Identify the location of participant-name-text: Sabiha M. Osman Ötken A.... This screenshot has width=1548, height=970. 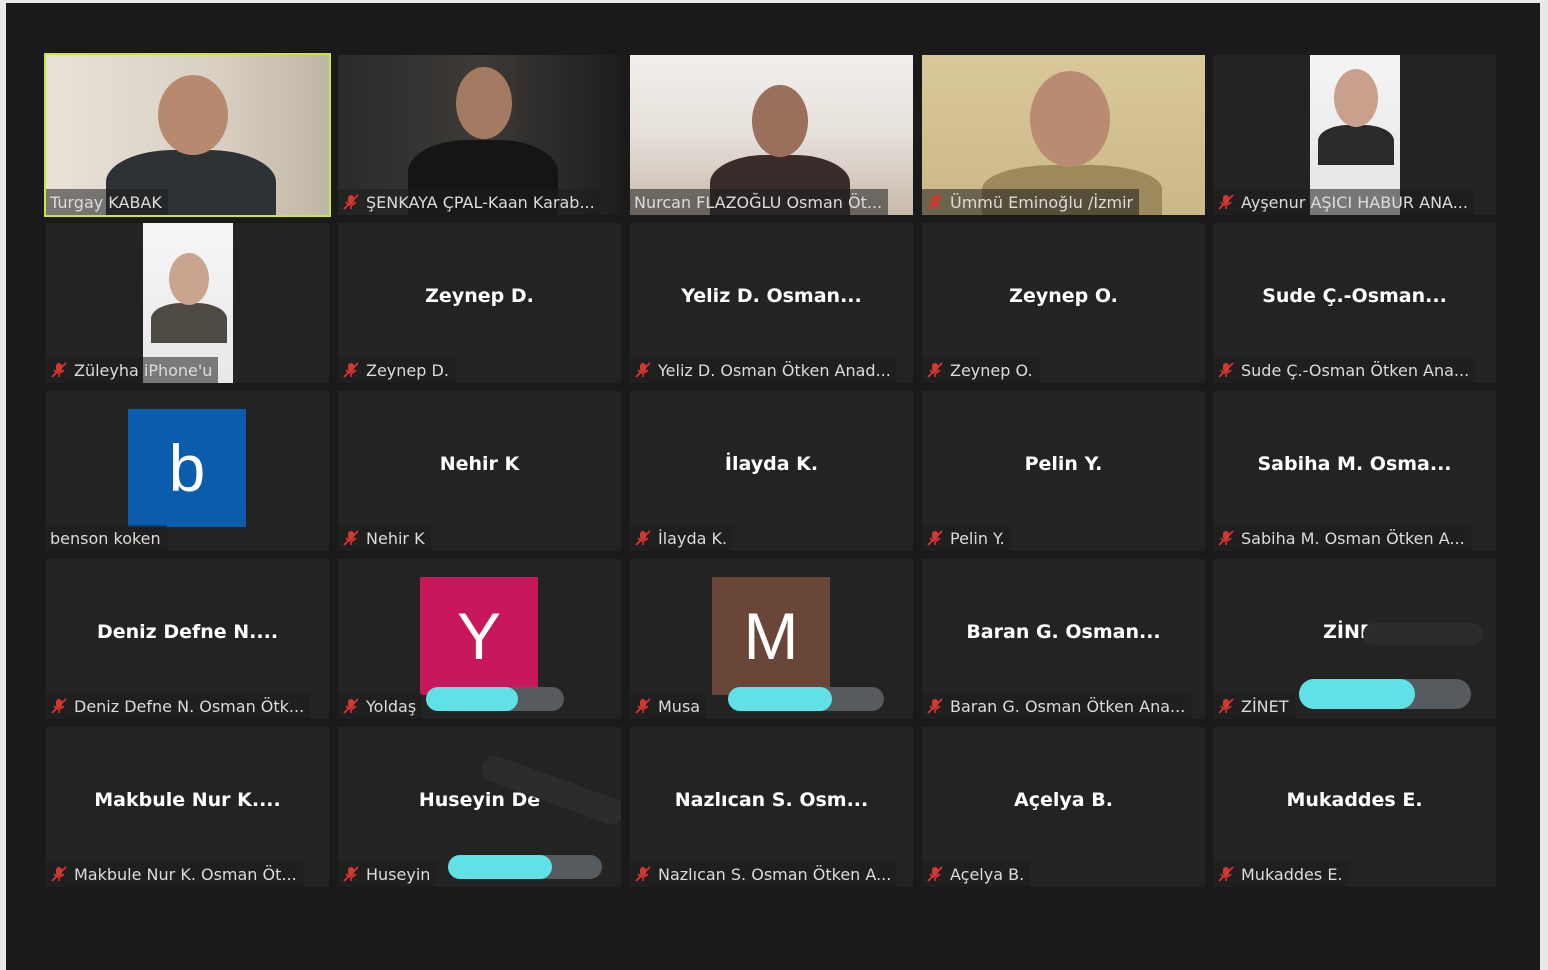
(1353, 538).